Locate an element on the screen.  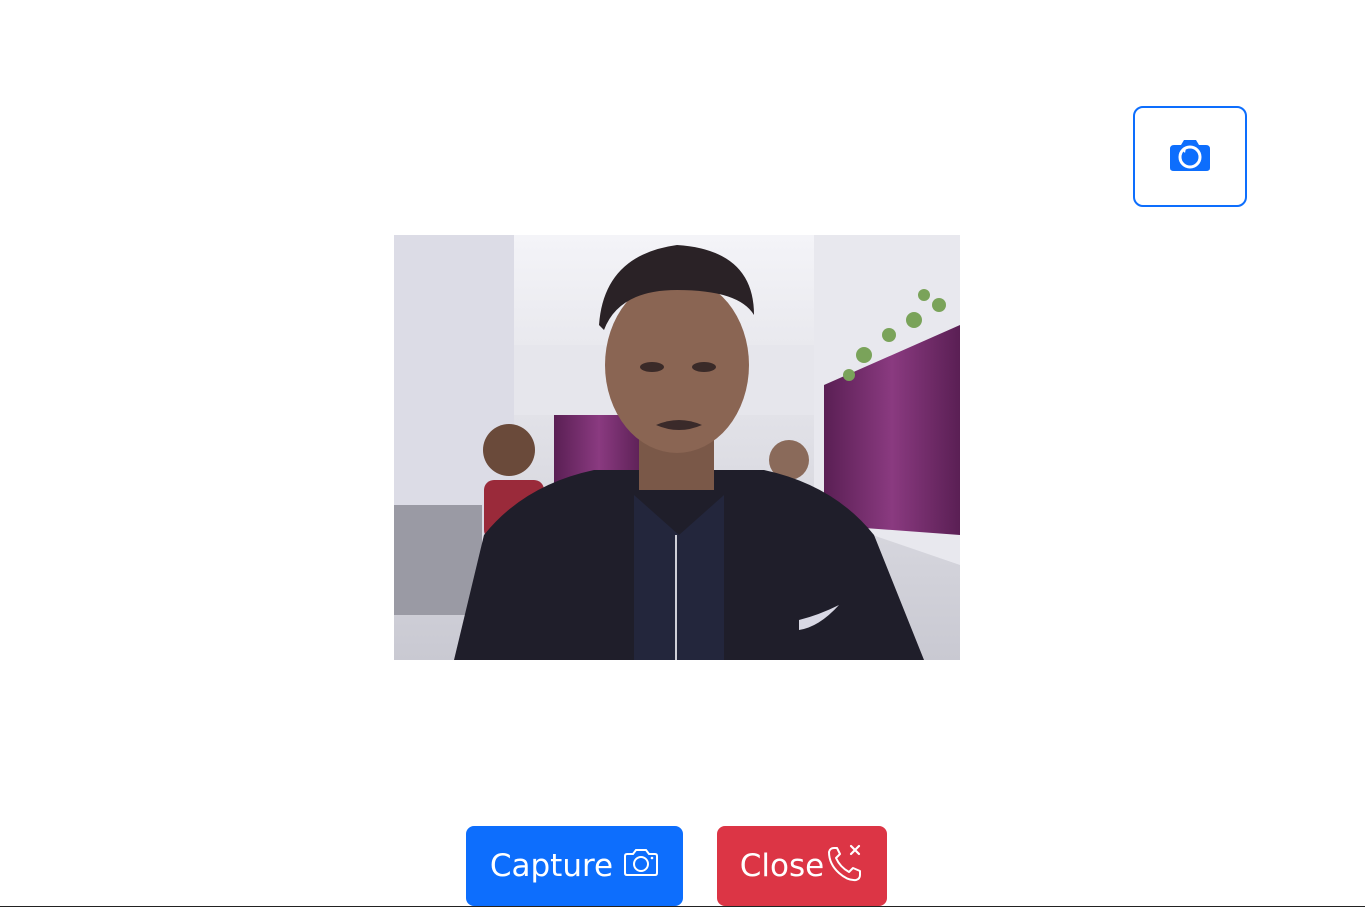
controls-bar: Capture Close is located at coordinates (682, 866).